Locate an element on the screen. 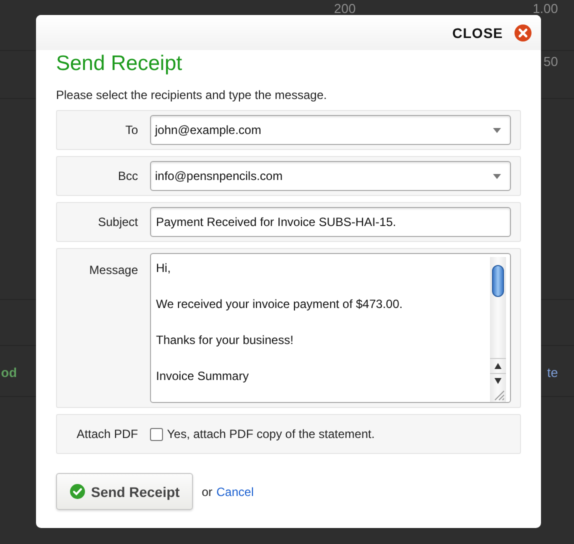 This screenshot has height=544, width=574. checkbox is located at coordinates (156, 434).